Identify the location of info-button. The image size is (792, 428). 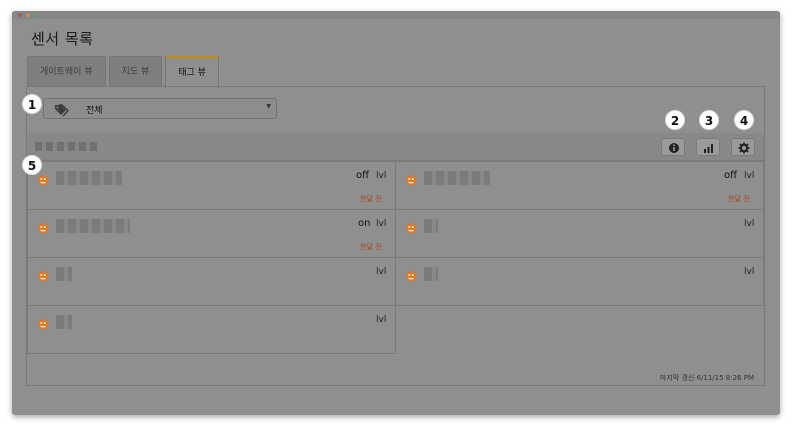
(673, 147).